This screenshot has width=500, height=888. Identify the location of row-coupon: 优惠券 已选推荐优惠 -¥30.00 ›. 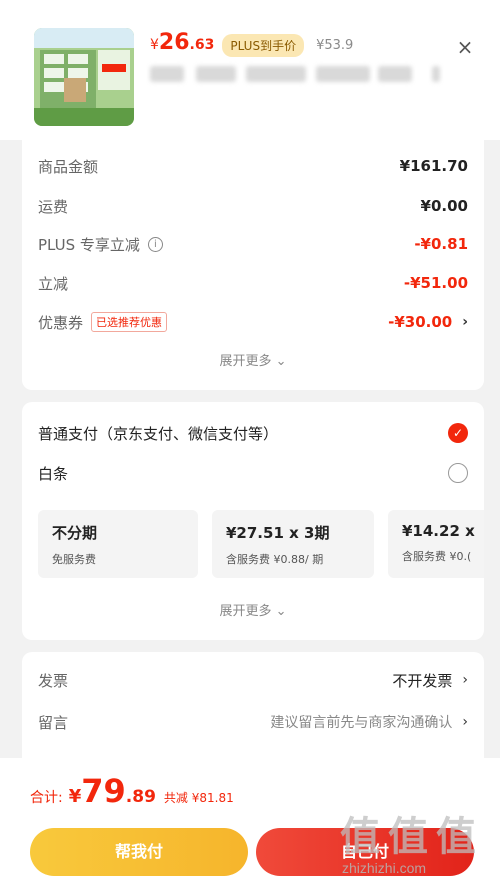
(253, 322).